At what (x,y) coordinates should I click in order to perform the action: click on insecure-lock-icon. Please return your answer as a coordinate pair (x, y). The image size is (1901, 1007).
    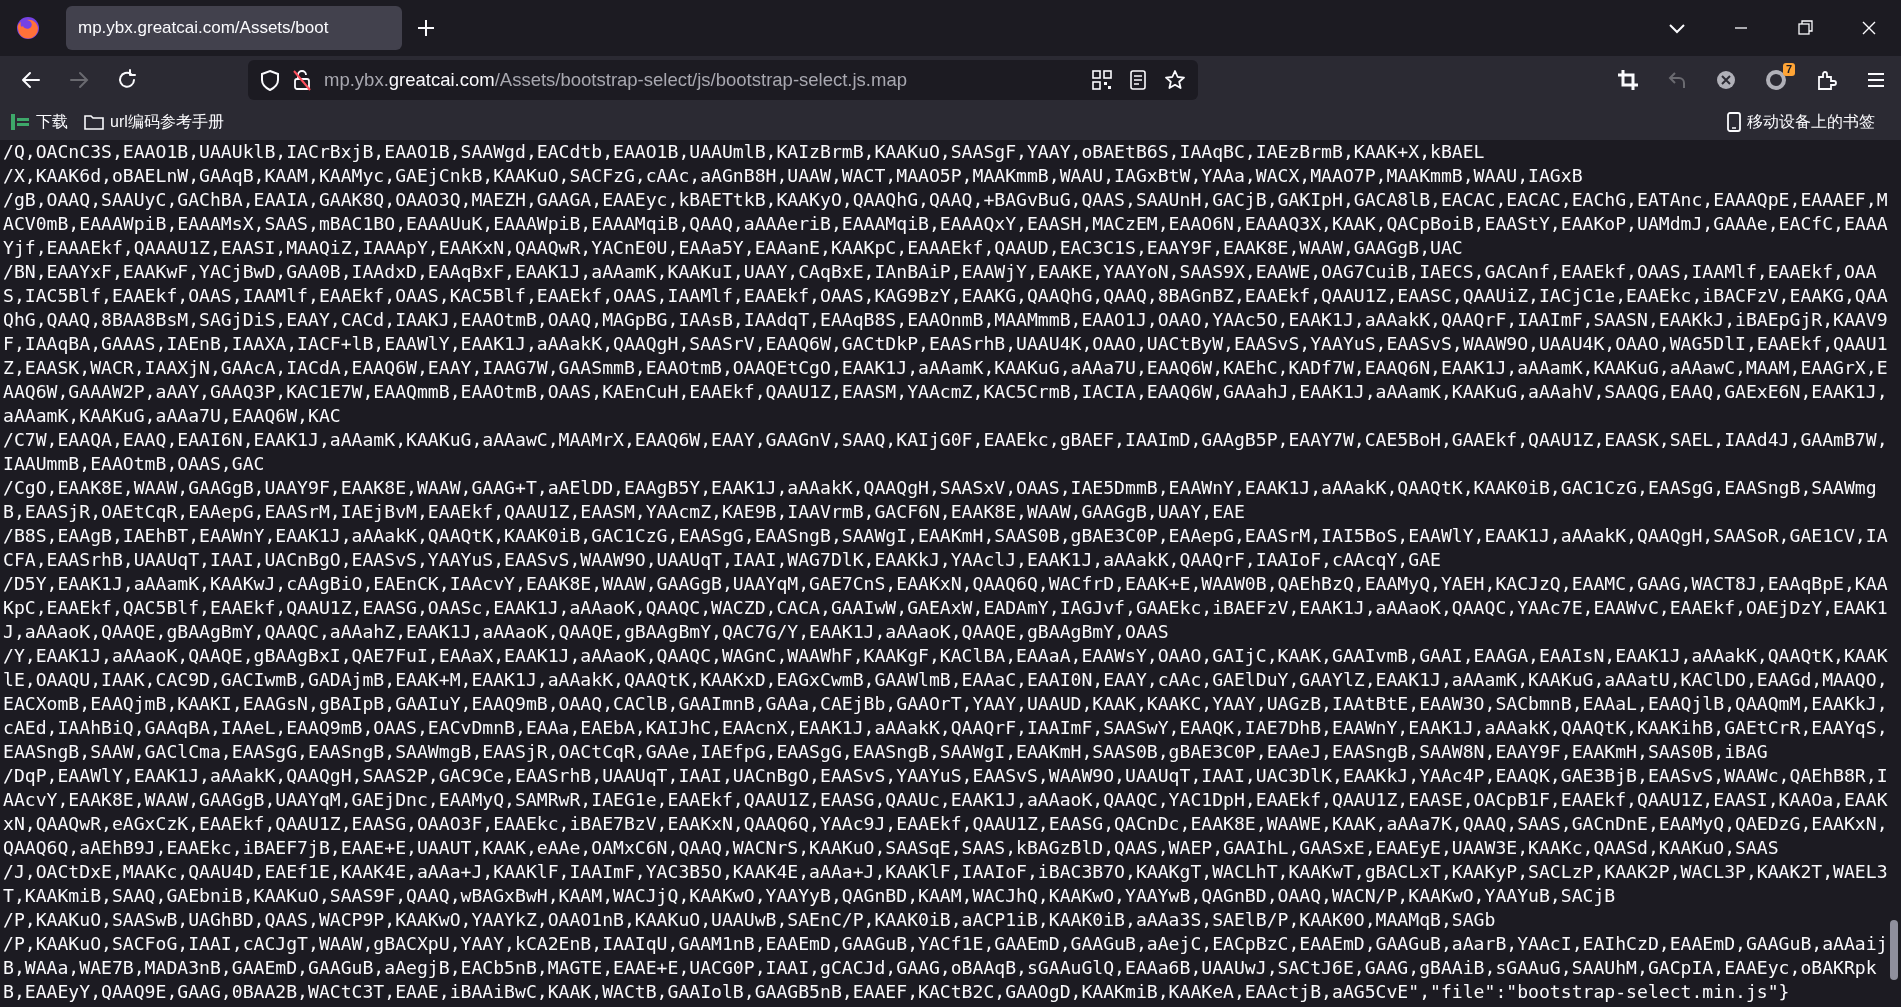
    Looking at the image, I should click on (302, 80).